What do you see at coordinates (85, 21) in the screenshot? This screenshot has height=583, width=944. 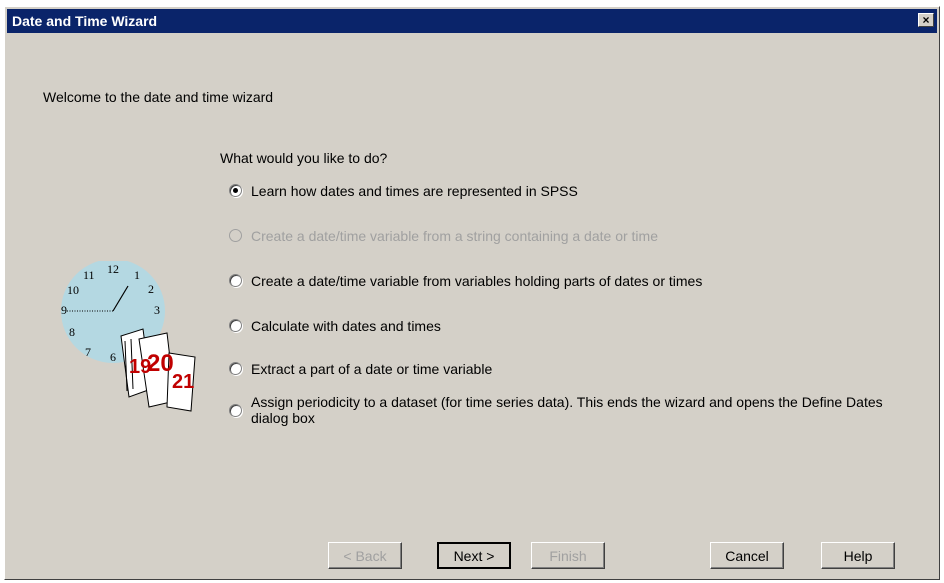 I see `window-title: Date and Time Wizard` at bounding box center [85, 21].